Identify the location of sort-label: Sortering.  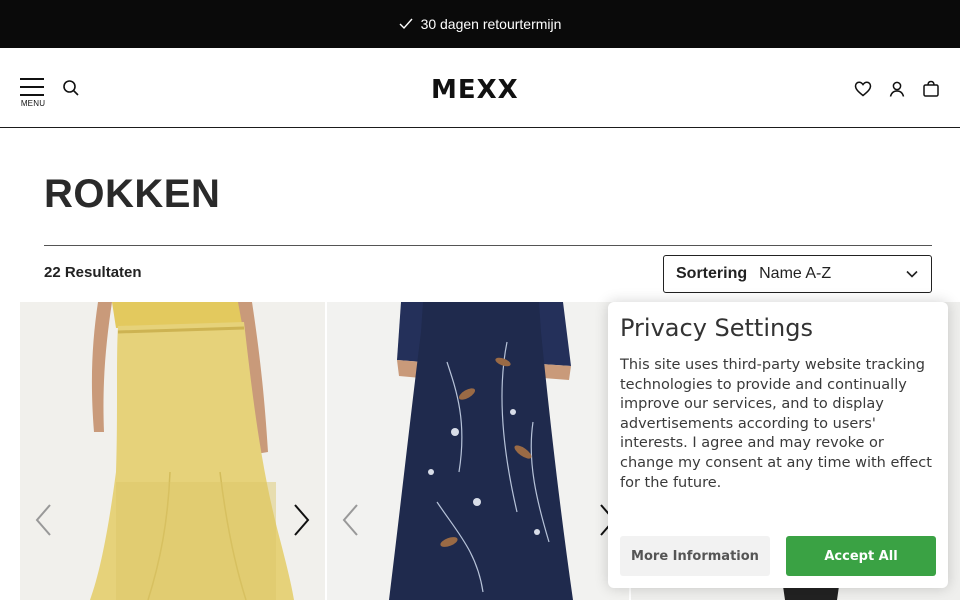
(712, 273).